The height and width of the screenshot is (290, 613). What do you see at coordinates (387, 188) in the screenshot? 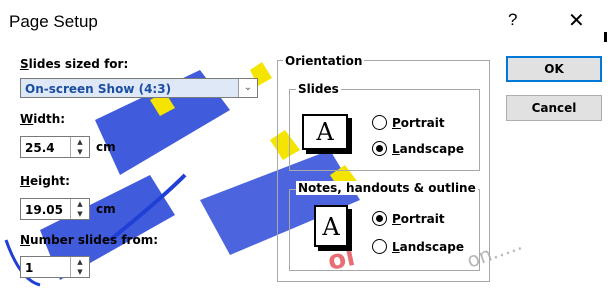
I see `notes-orientation-title: Notes, handouts & outline` at bounding box center [387, 188].